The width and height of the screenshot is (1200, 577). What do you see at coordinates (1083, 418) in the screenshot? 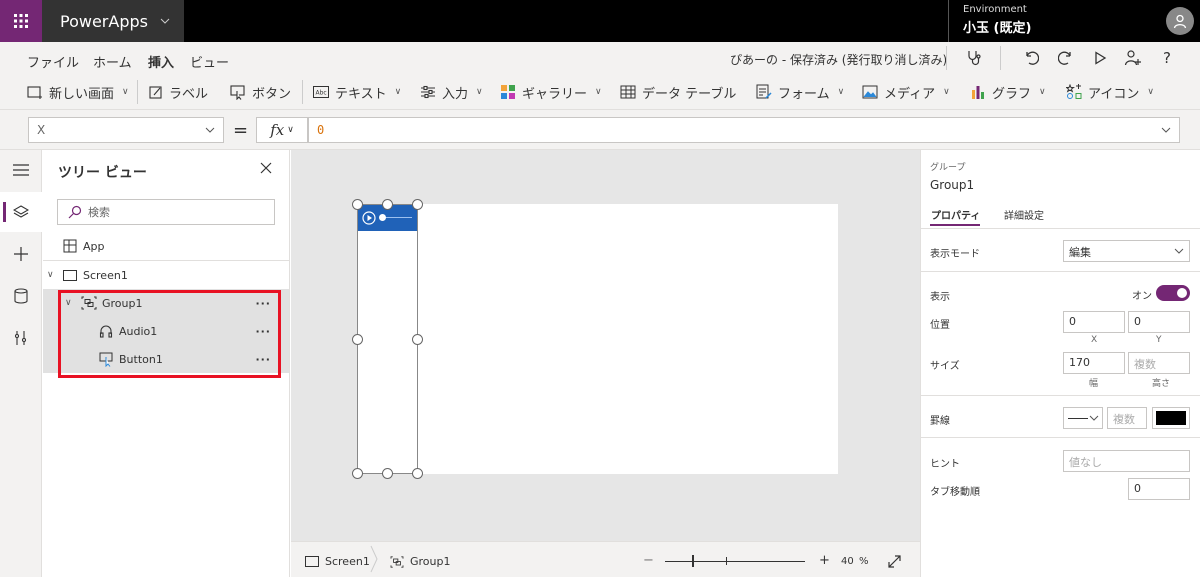
I see `border-style-dropdown` at bounding box center [1083, 418].